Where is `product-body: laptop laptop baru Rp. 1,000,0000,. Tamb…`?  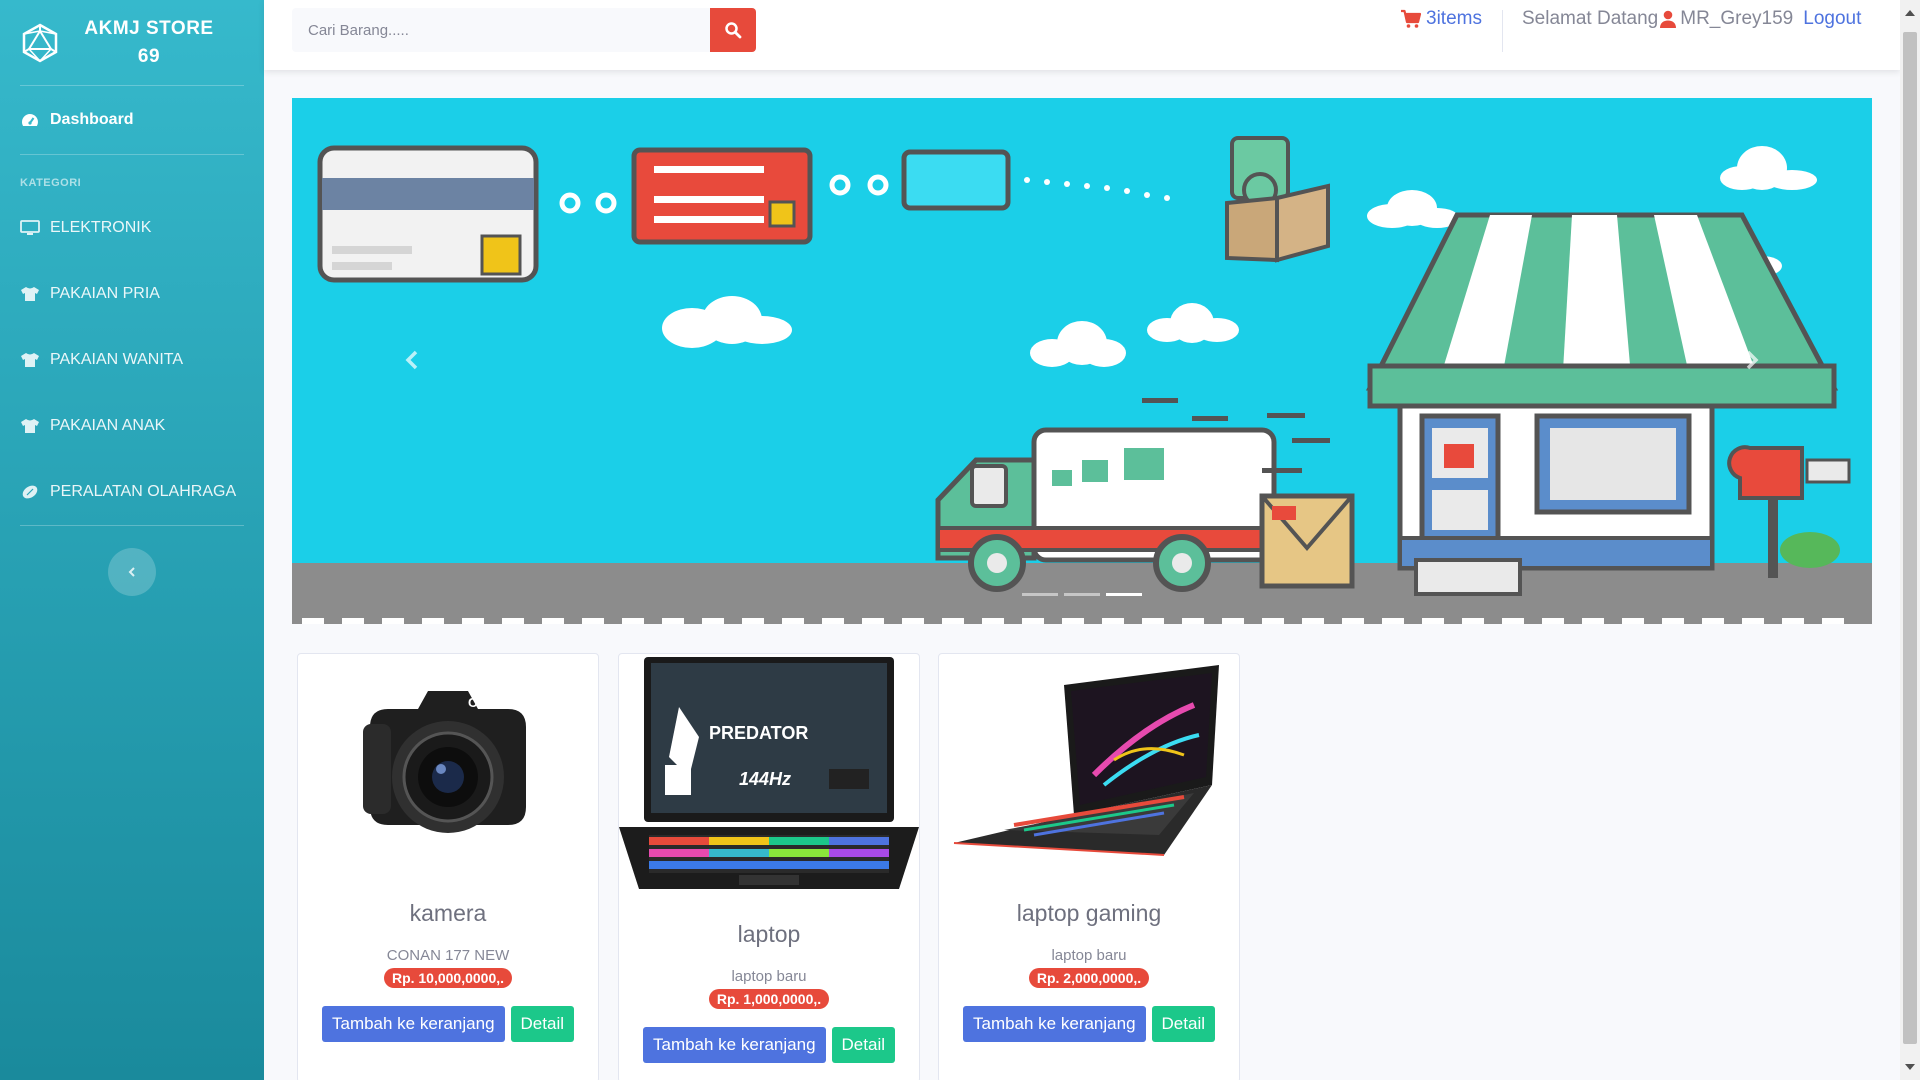 product-body: laptop laptop baru Rp. 1,000,0000,. Tamb… is located at coordinates (769, 992).